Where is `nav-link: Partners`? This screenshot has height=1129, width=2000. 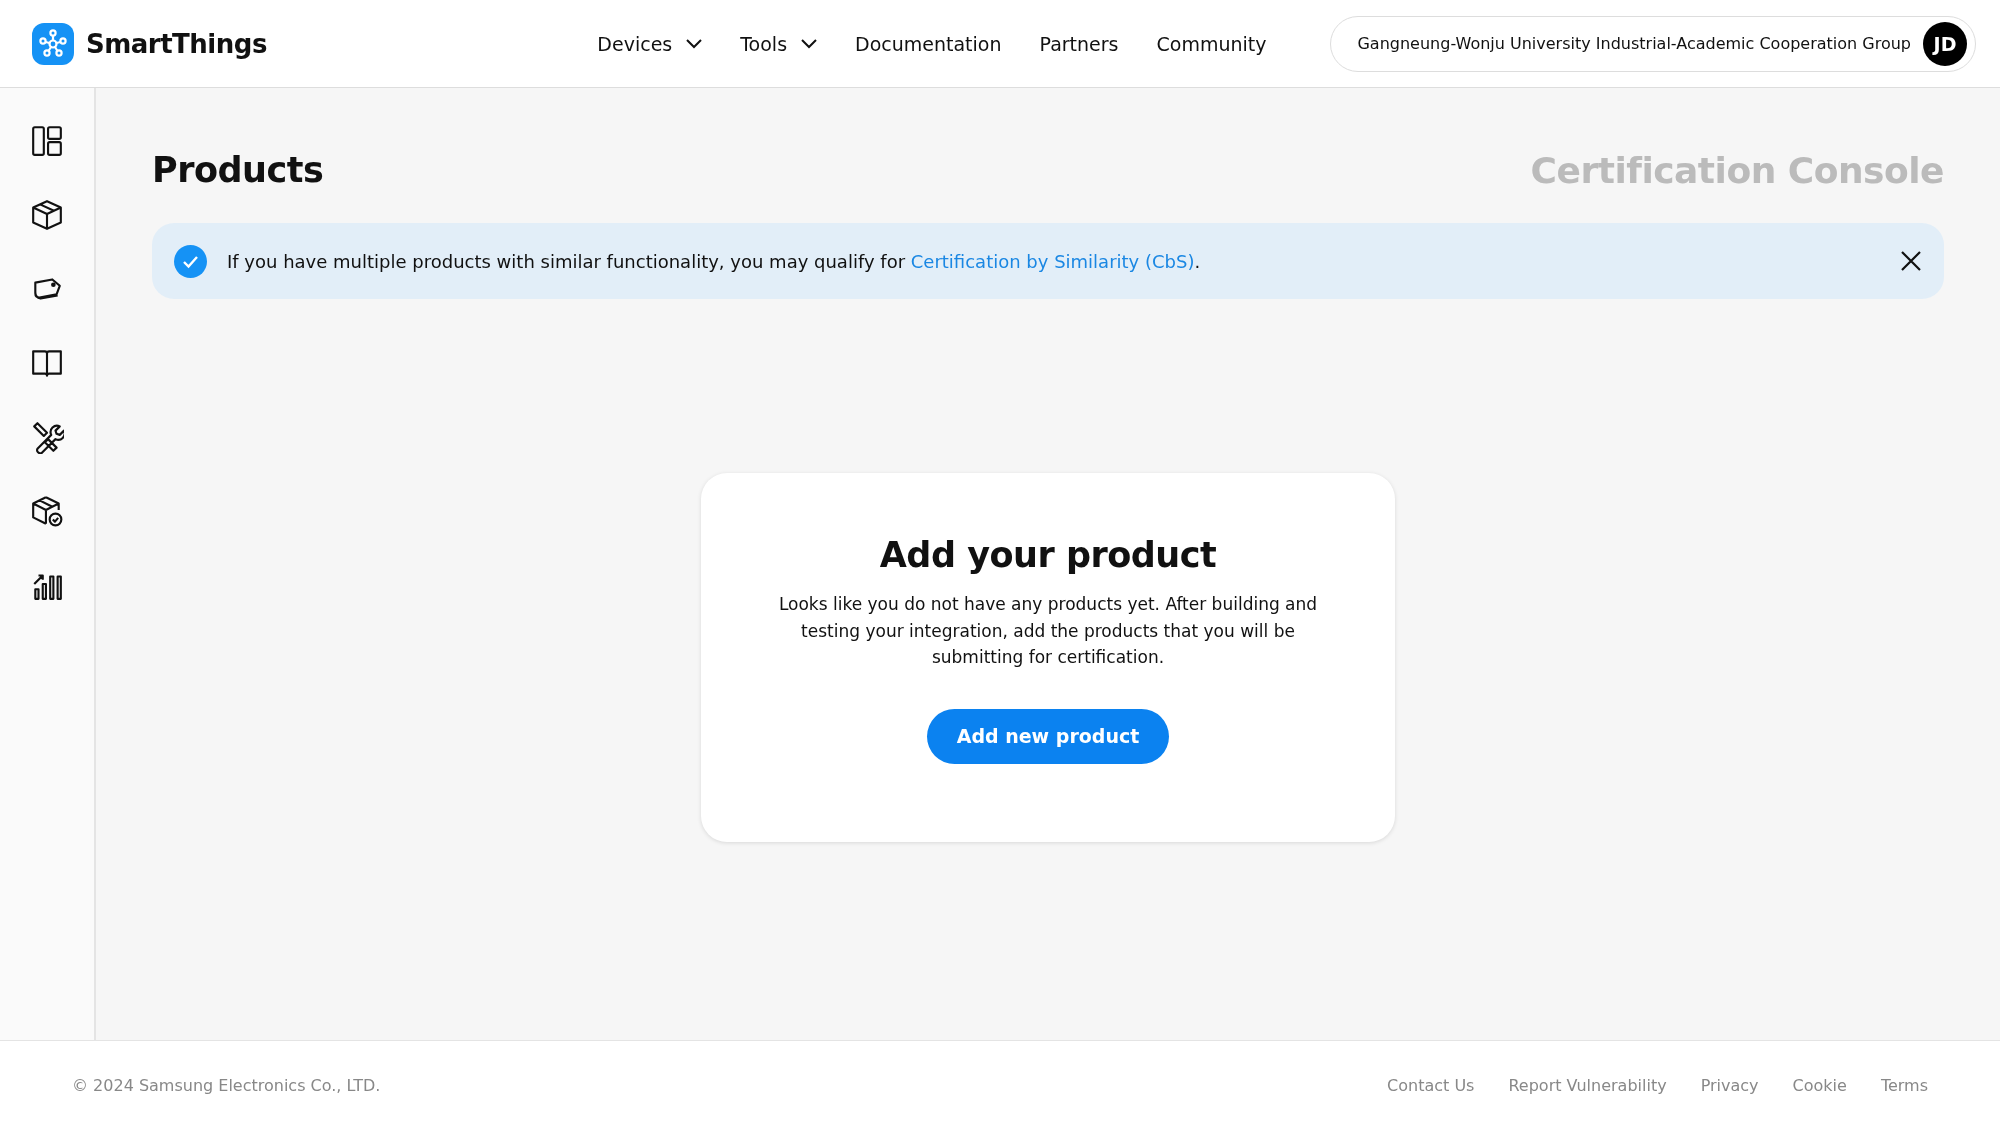
nav-link: Partners is located at coordinates (1079, 43).